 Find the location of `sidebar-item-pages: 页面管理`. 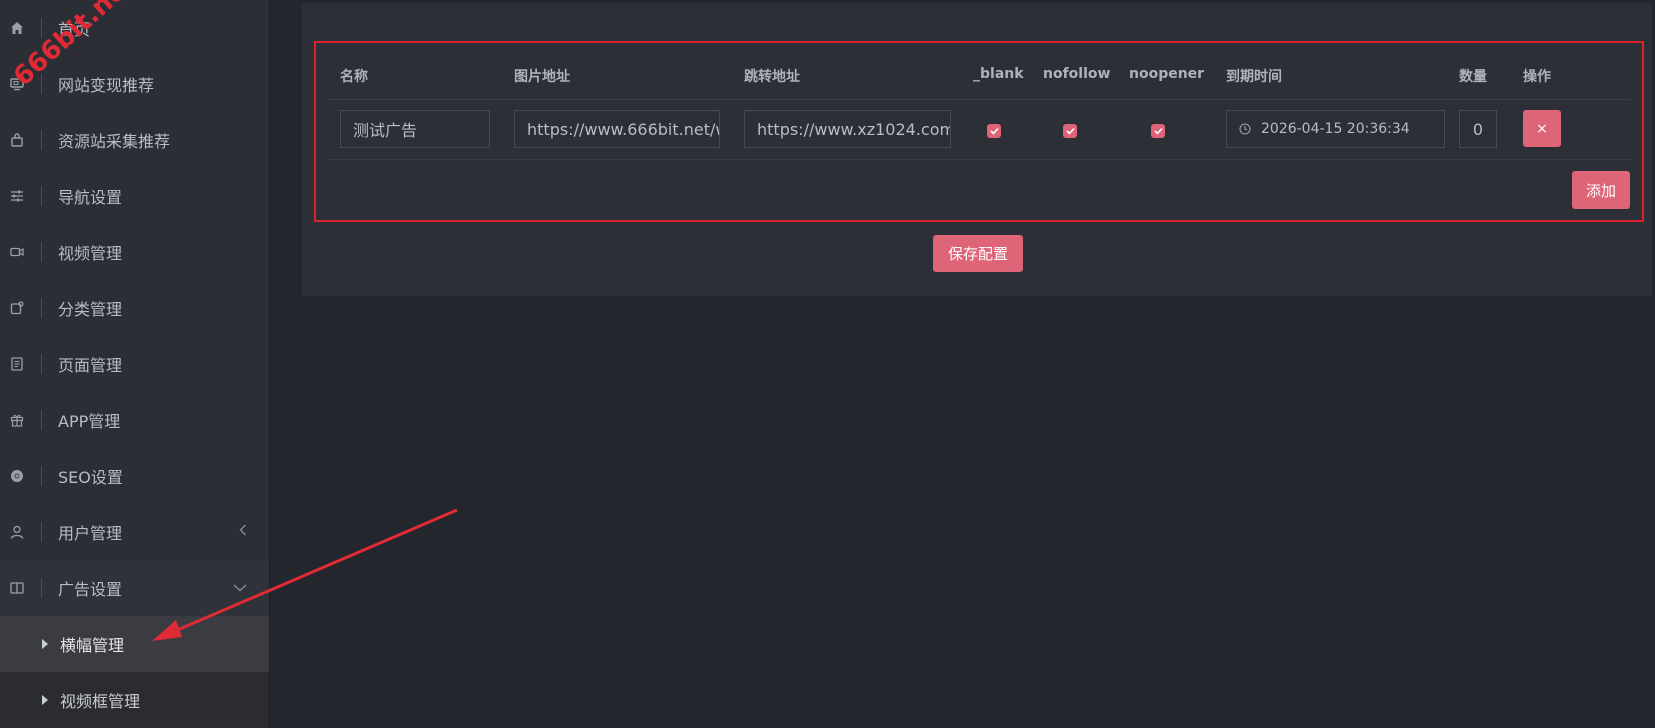

sidebar-item-pages: 页面管理 is located at coordinates (134, 364).